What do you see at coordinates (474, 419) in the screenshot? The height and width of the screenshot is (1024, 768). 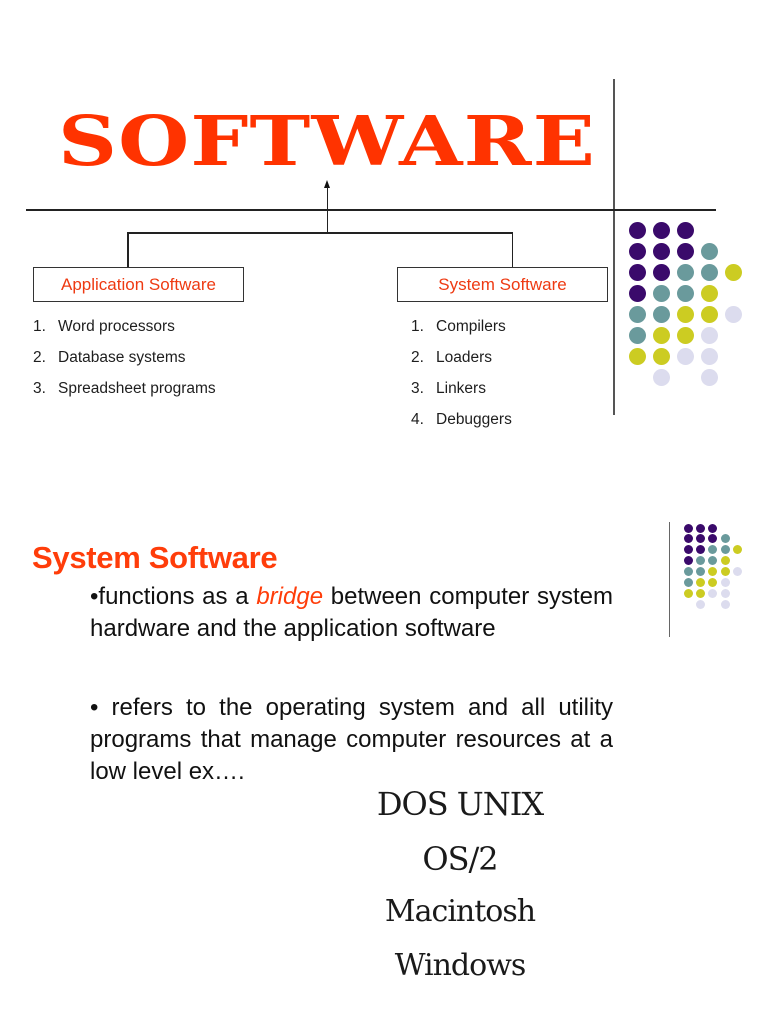 I see `list-text: Debuggers` at bounding box center [474, 419].